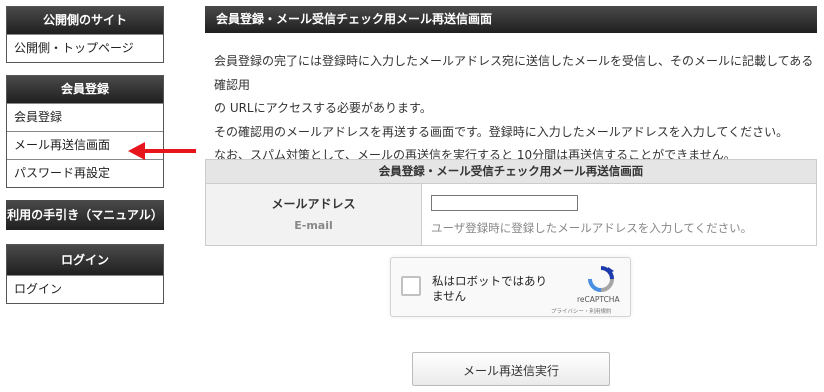  Describe the element at coordinates (313, 204) in the screenshot. I see `email-label: メールアドレス` at that location.